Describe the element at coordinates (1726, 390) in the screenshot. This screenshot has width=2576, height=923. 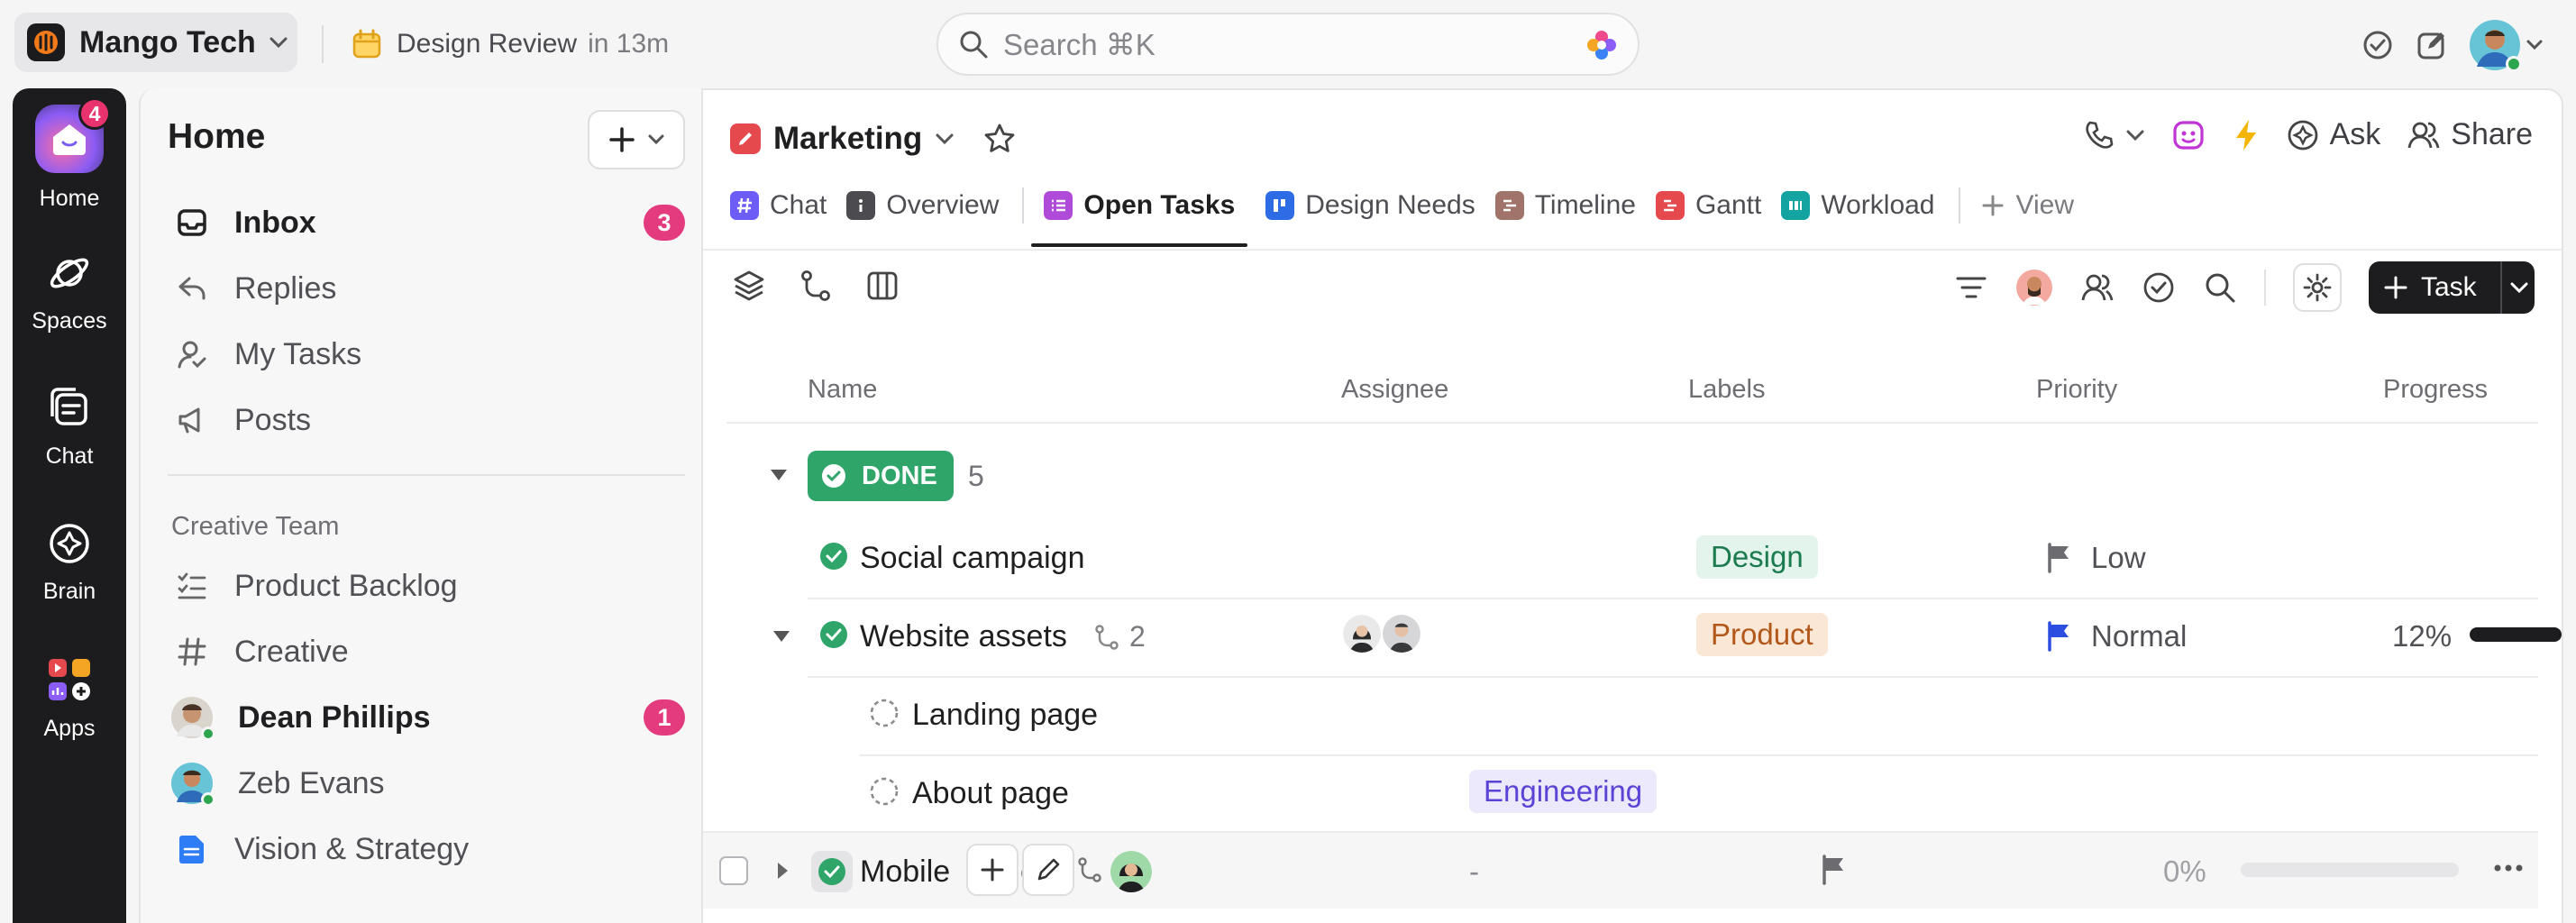
I see `column-header-labels: Labels` at that location.